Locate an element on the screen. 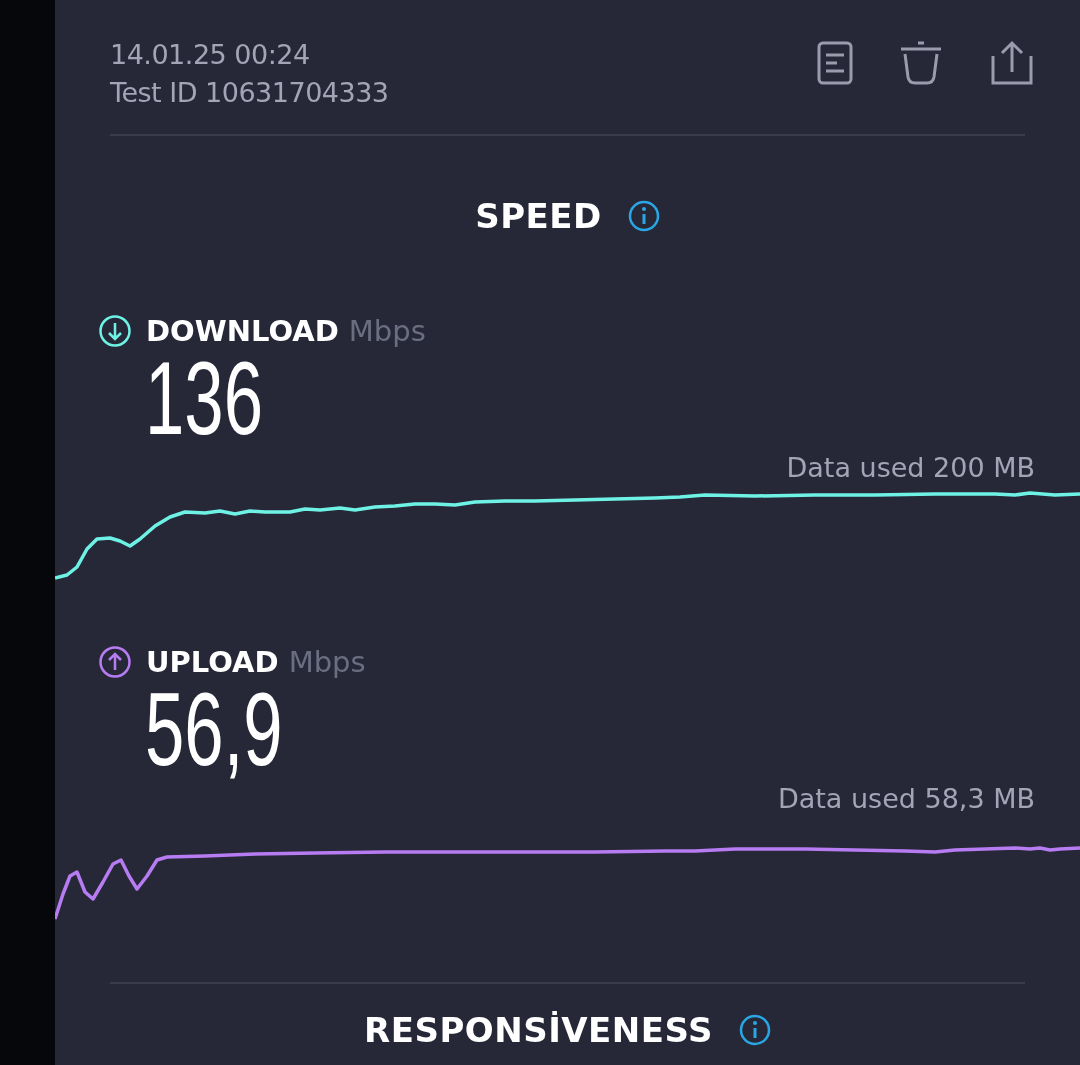 Image resolution: width=1080 pixels, height=1065 pixels. metric-label: UPLOAD is located at coordinates (212, 662).